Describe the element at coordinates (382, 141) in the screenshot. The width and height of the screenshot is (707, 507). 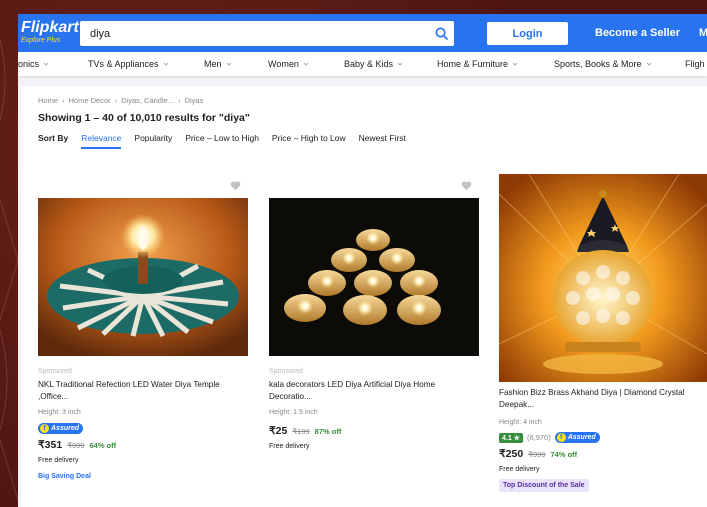
I see `sort-newest: Newest First` at that location.